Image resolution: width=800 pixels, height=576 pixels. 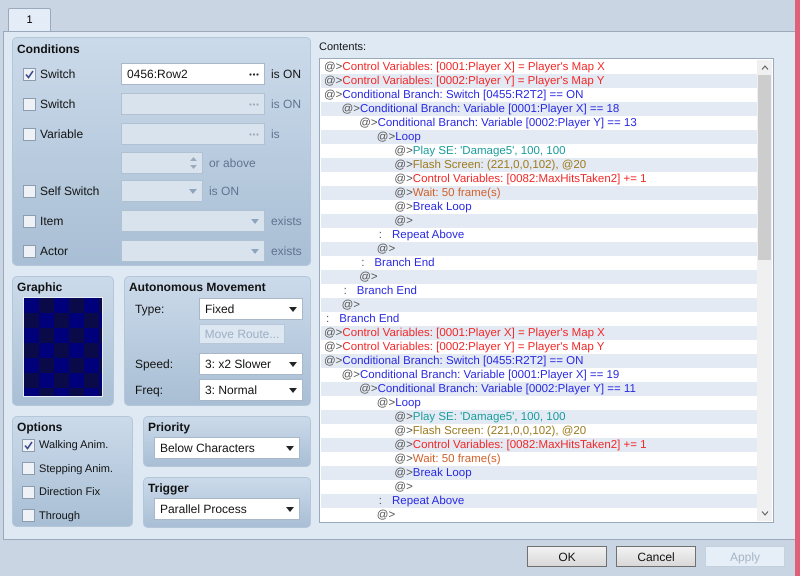 I want to click on select-field: 0456:Row2, so click(x=193, y=74).